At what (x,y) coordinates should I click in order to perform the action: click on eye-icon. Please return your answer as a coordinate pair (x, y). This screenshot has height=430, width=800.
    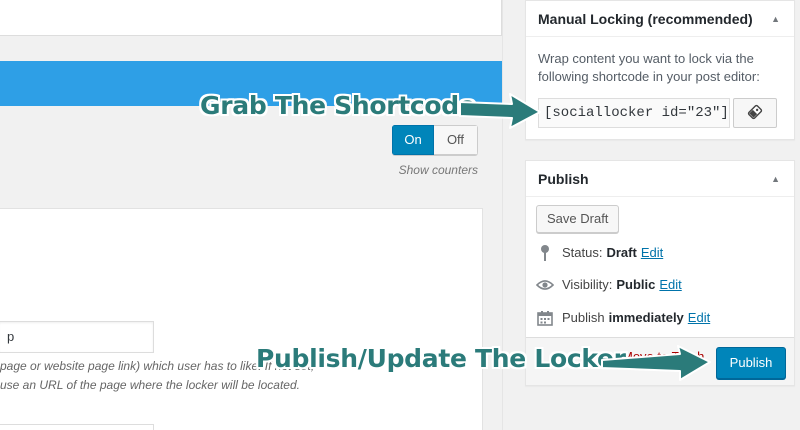
    Looking at the image, I should click on (545, 285).